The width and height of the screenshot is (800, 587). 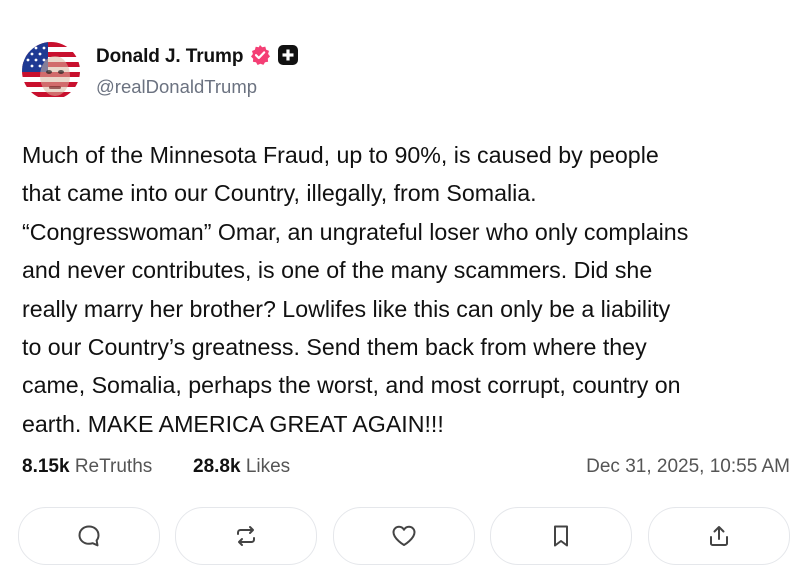 I want to click on like-icon, so click(x=404, y=536).